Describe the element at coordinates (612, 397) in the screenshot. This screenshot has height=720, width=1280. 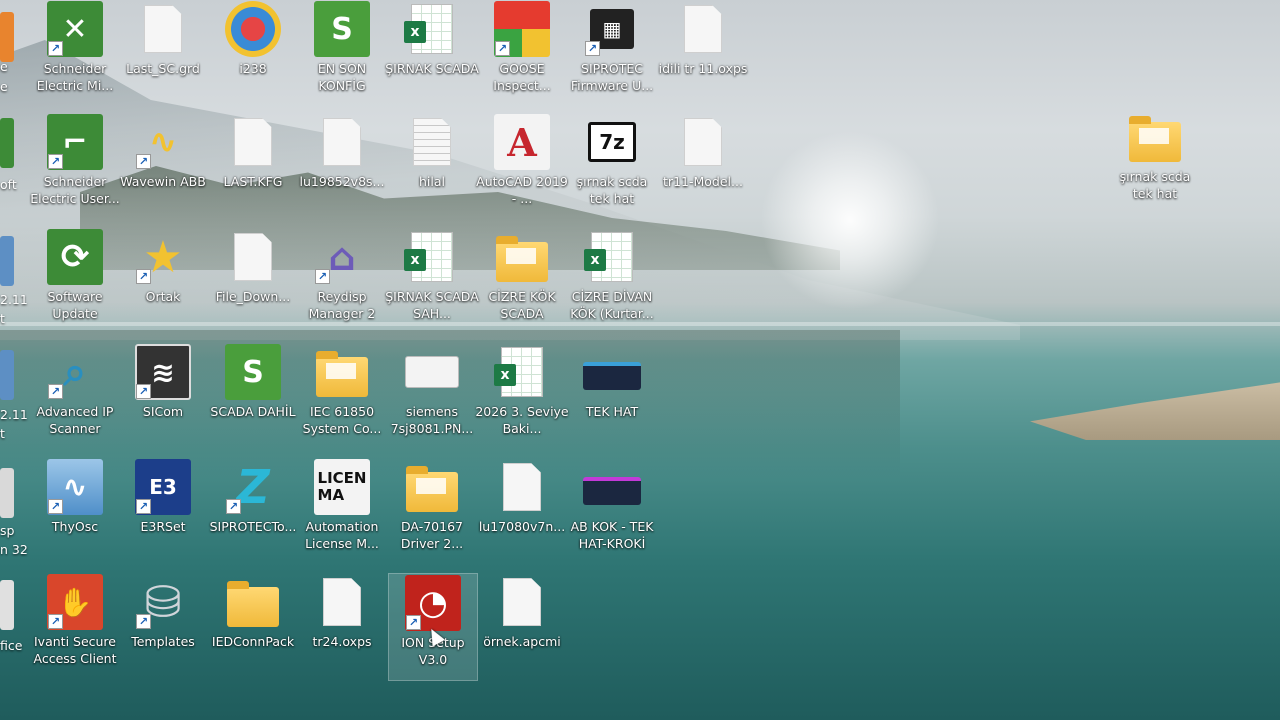
I see `desktop-icon-tek-hat: TEK HAT` at that location.